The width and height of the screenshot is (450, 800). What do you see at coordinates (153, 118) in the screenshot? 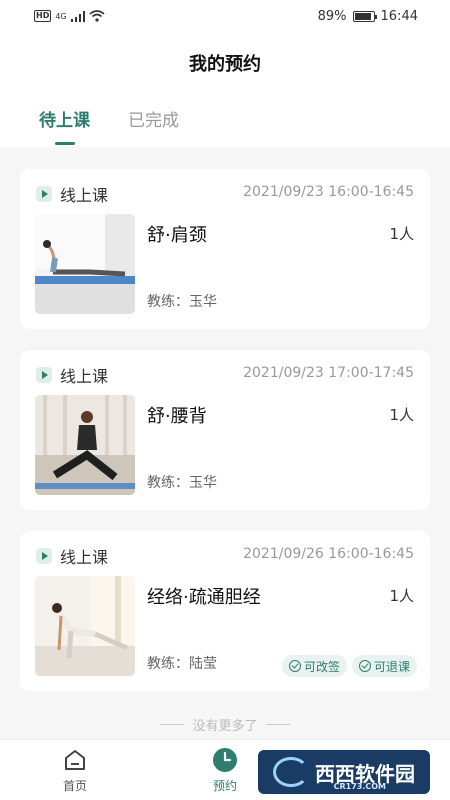
I see `tab-completed: 已完成` at bounding box center [153, 118].